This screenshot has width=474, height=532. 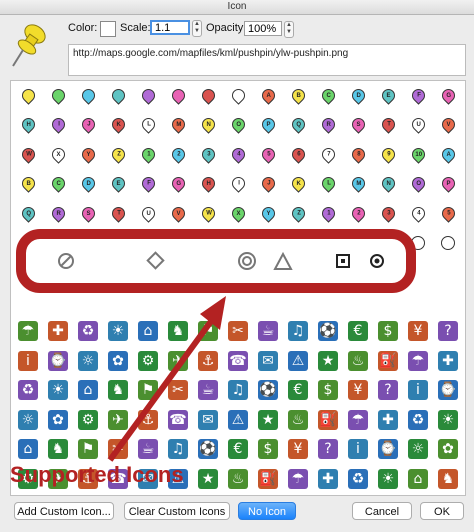 I want to click on marker-icon: W, so click(x=28, y=154).